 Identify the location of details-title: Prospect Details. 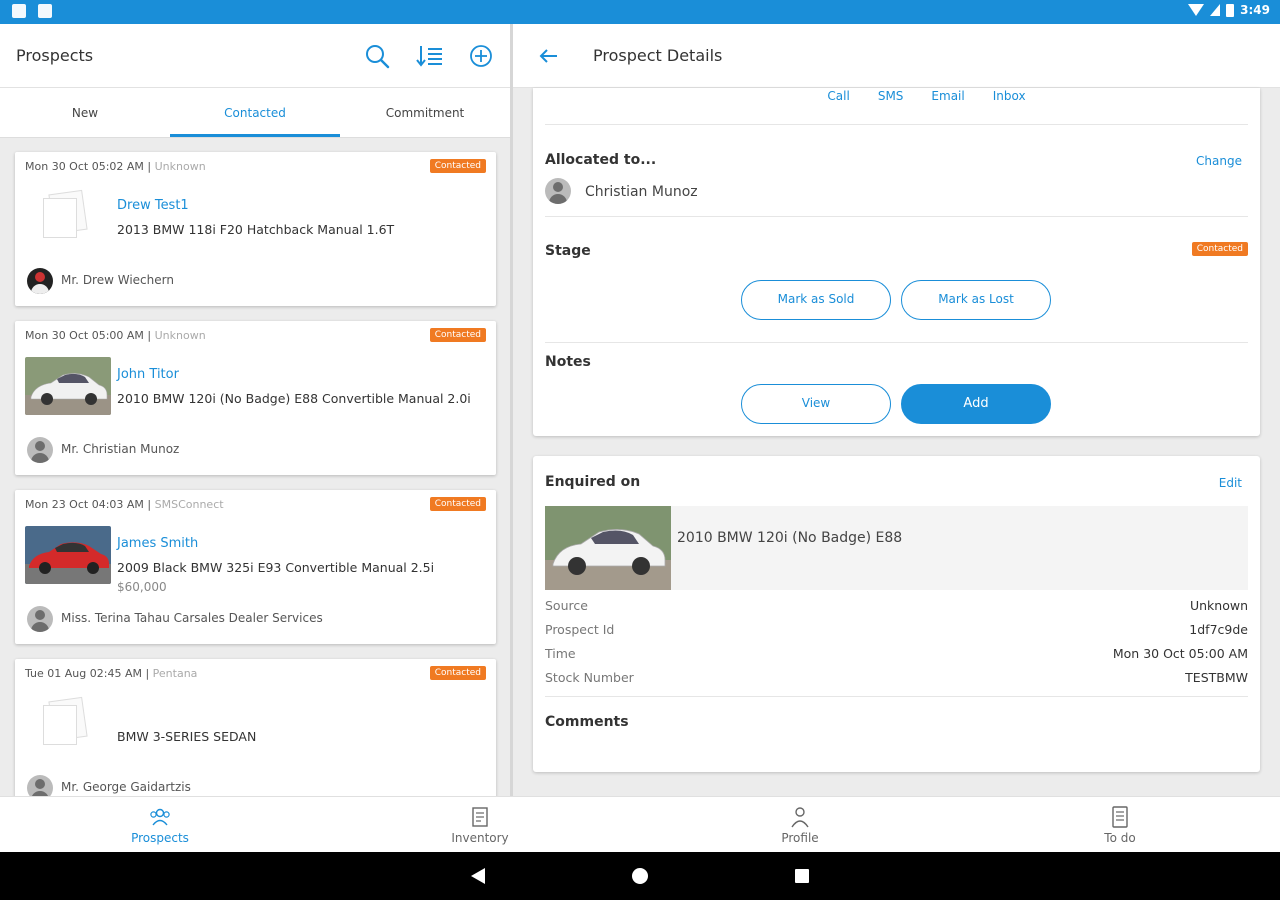
(658, 55).